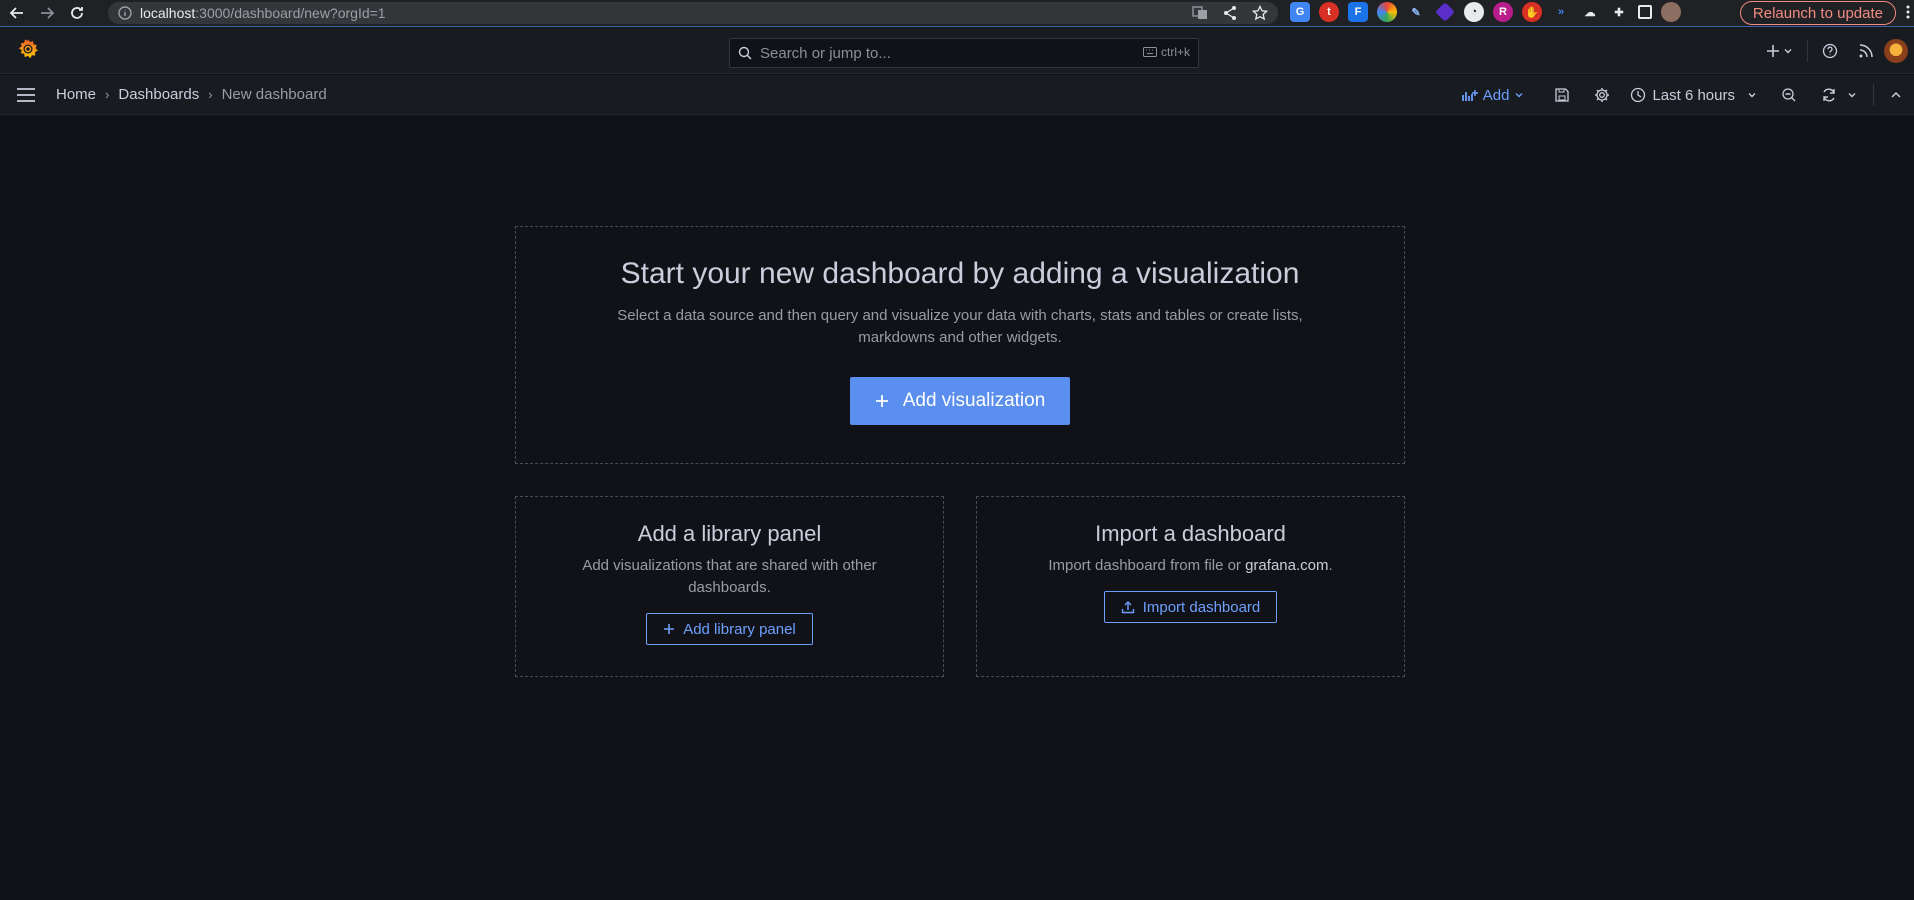  I want to click on import-card-title: Import a dashboard, so click(1190, 533).